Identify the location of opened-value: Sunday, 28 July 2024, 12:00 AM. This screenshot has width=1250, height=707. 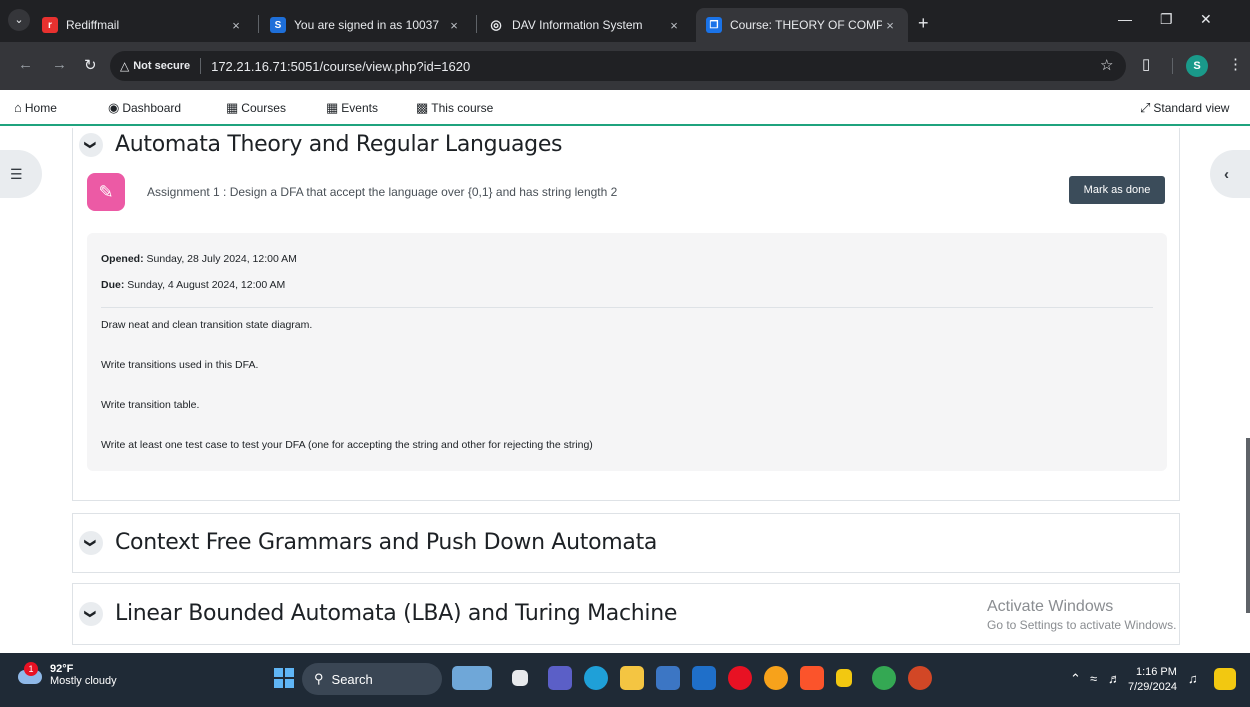
(221, 259).